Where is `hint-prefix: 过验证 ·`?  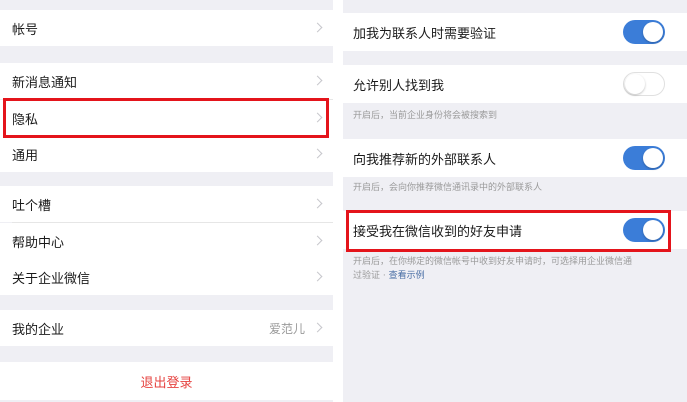 hint-prefix: 过验证 · is located at coordinates (371, 276).